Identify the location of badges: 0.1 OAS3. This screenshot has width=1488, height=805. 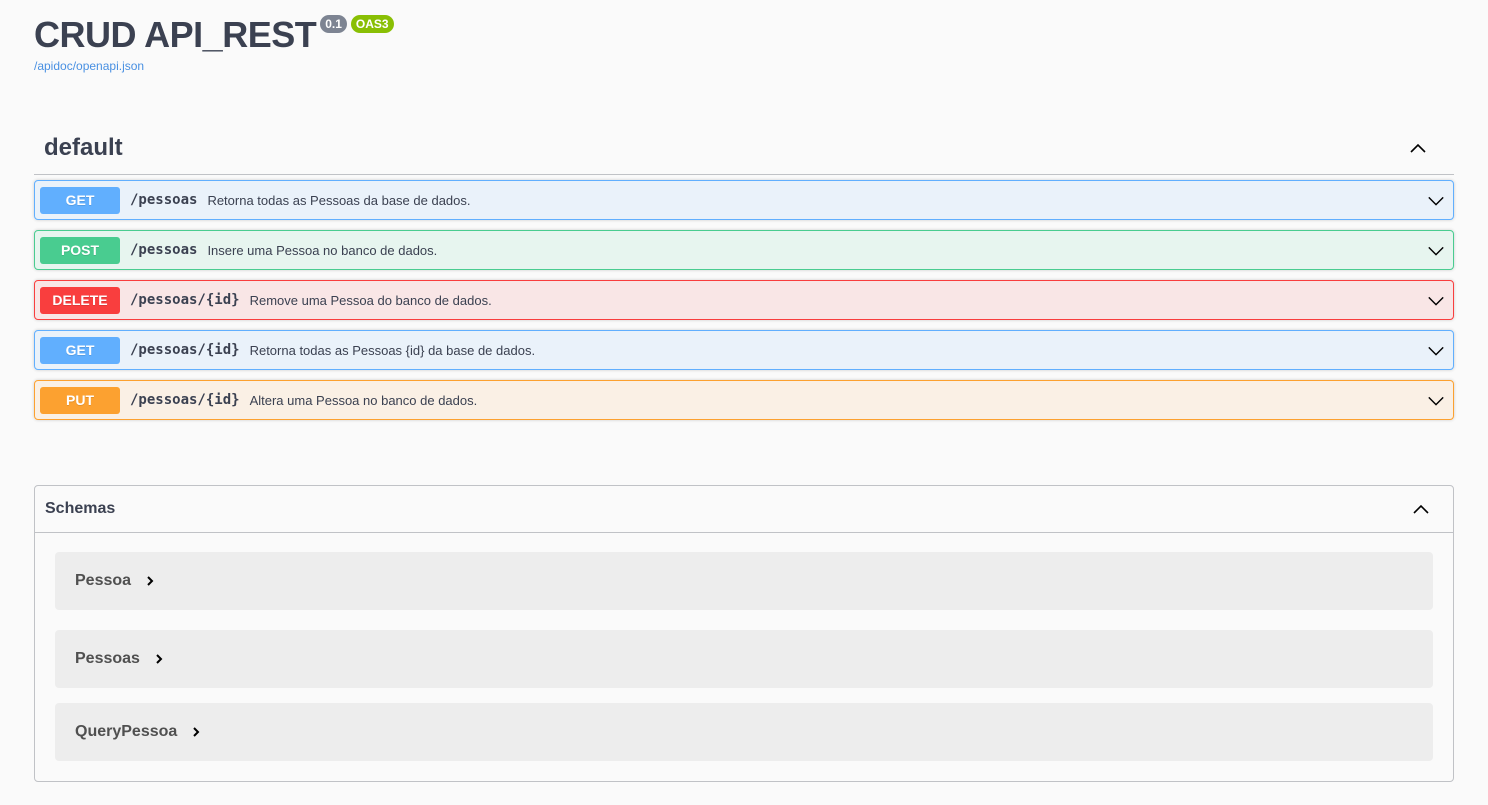
(358, 24).